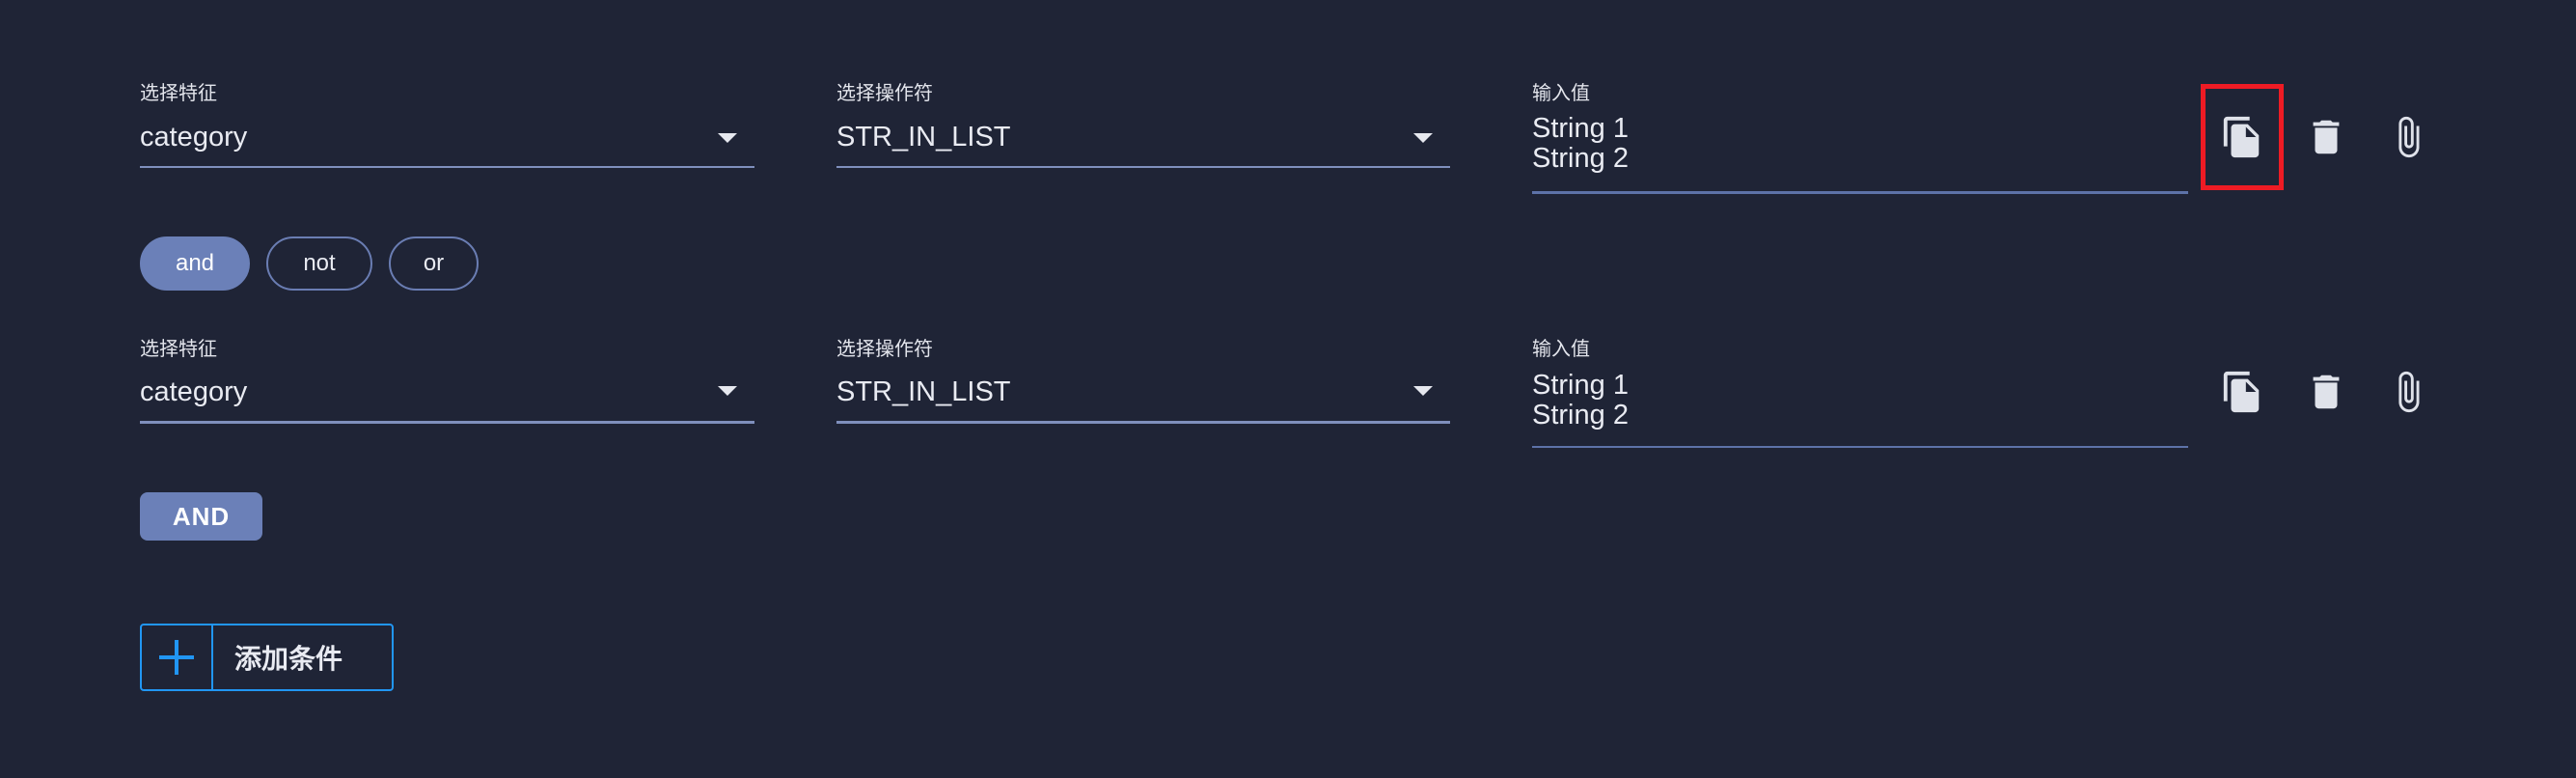 The height and width of the screenshot is (778, 2576). I want to click on group-operator-badge: AND, so click(201, 516).